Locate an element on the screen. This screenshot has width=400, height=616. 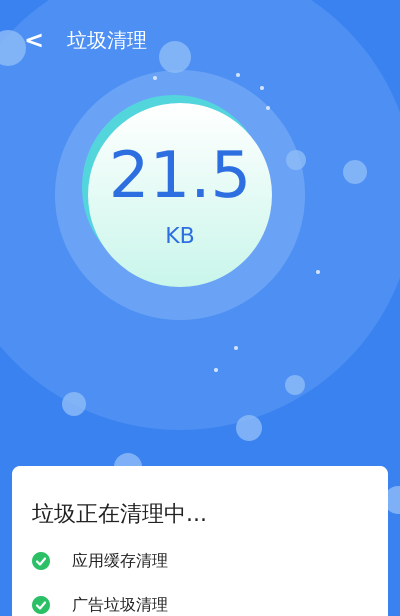
size-unit: KB is located at coordinates (180, 236).